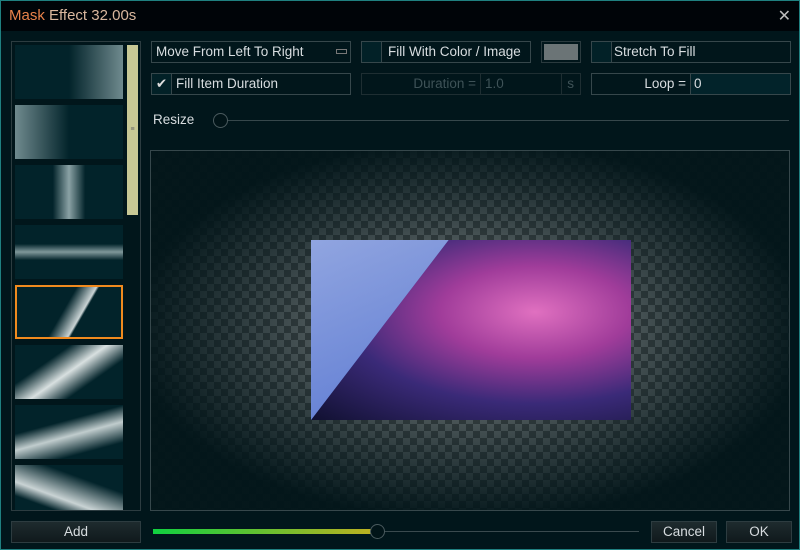 The image size is (800, 550). I want to click on direction-dropdown: Move From Left To Right, so click(251, 52).